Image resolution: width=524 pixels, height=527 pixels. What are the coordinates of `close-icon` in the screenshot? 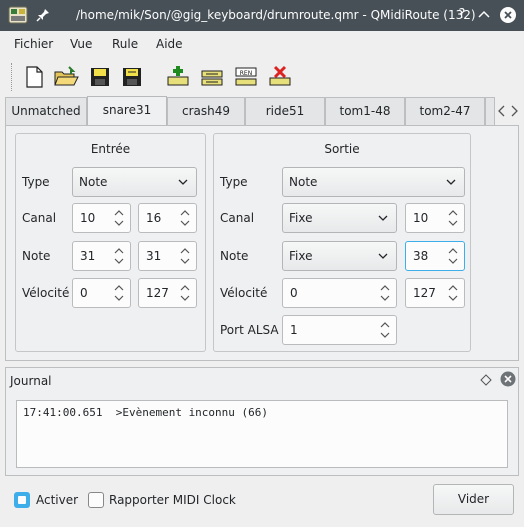 It's located at (508, 15).